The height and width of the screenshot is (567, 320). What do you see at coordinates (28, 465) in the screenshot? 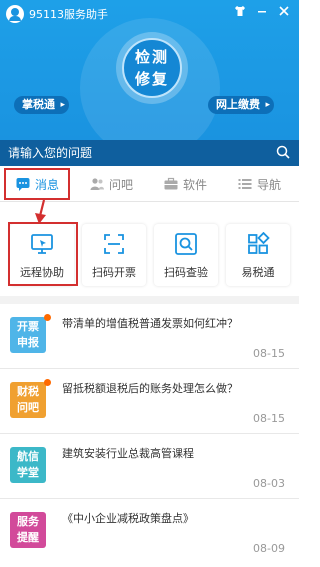
I see `message-badge: 航信 学堂` at bounding box center [28, 465].